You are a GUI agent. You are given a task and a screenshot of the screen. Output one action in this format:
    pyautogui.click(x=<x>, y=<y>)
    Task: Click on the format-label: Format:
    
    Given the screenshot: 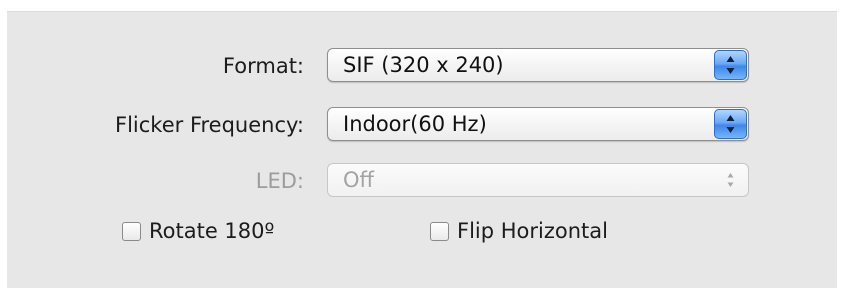 What is the action you would take?
    pyautogui.click(x=263, y=66)
    